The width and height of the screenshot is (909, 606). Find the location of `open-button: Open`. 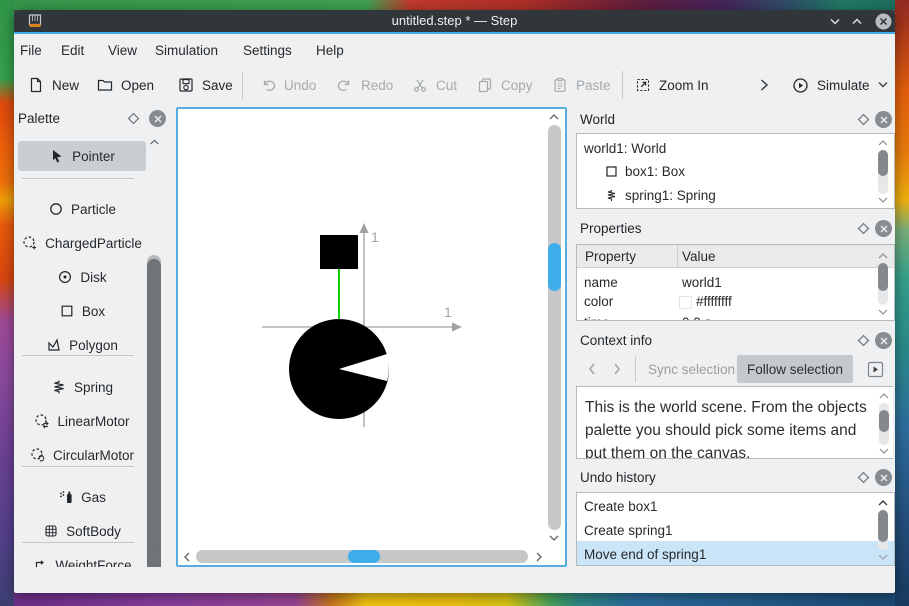

open-button: Open is located at coordinates (125, 85).